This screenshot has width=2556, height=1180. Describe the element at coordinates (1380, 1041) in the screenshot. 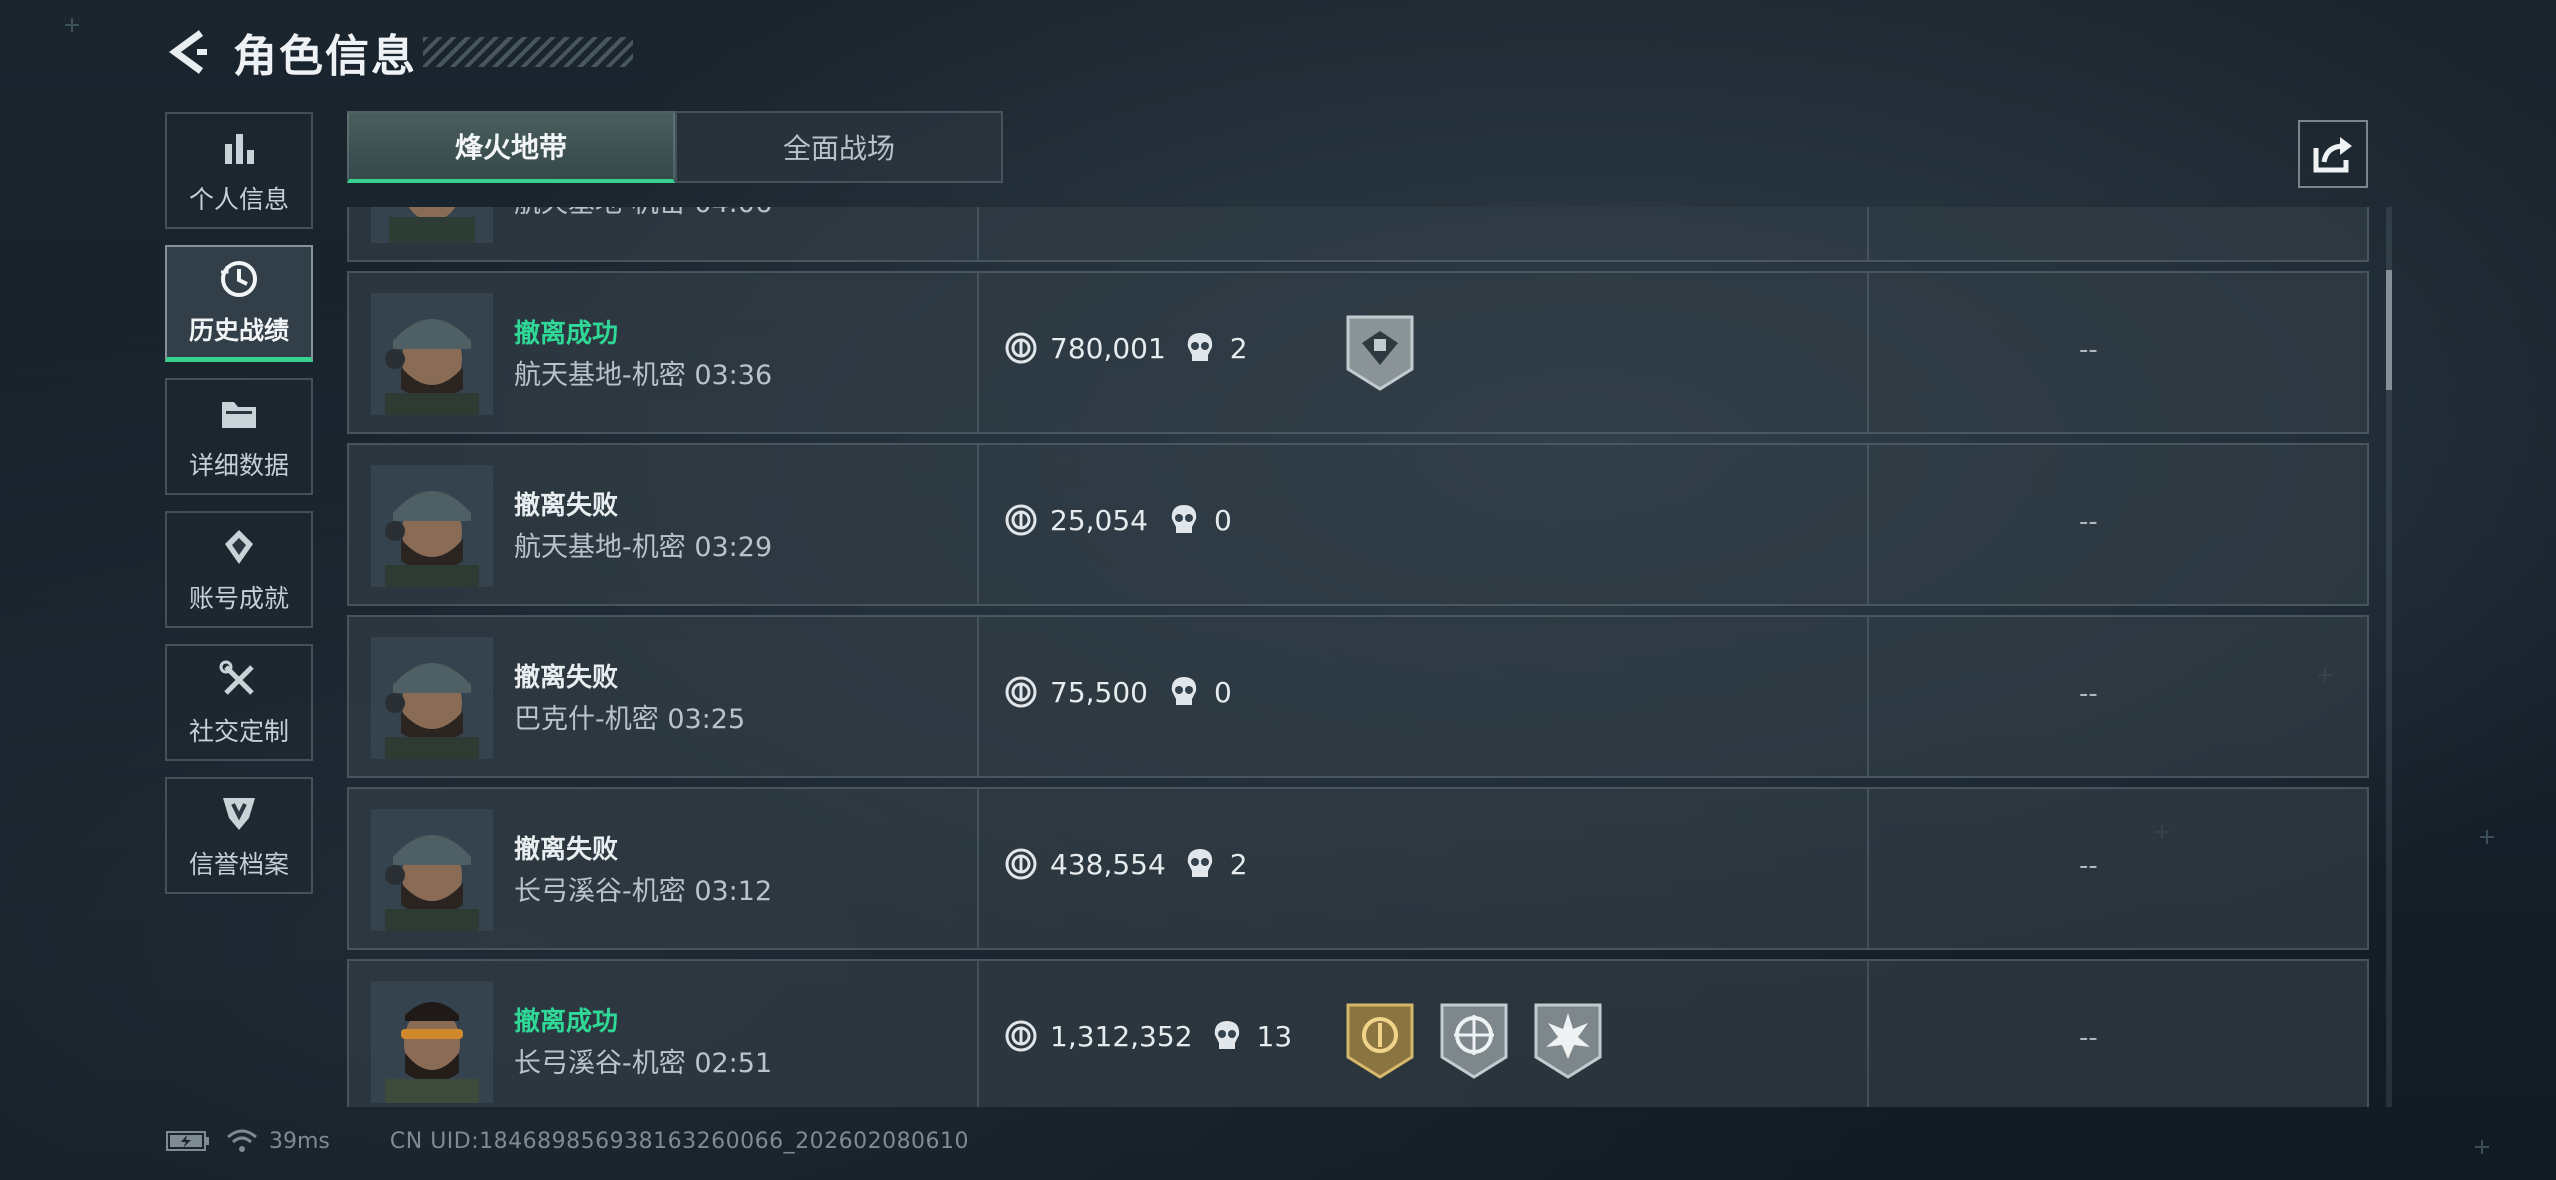

I see `gold-coin-medal-icon` at that location.